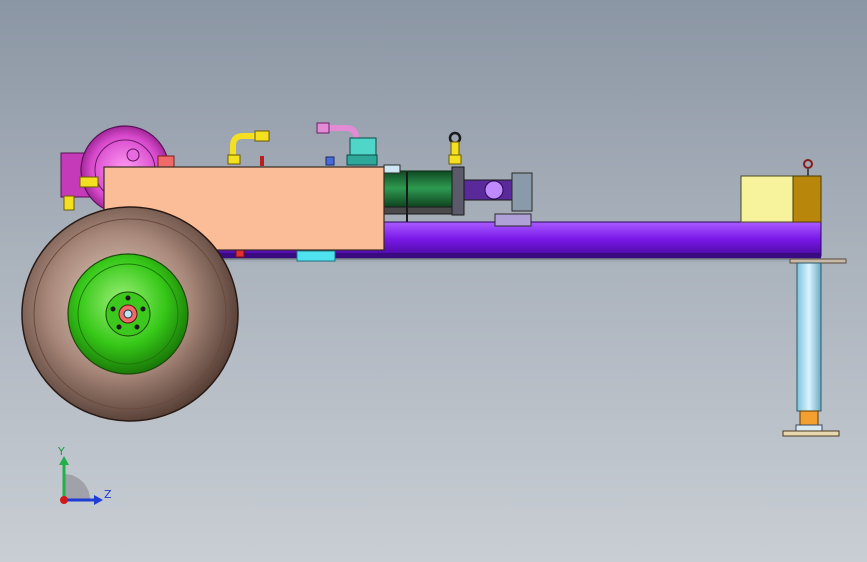  I want to click on coordinate-triad: Y Z, so click(84, 475).